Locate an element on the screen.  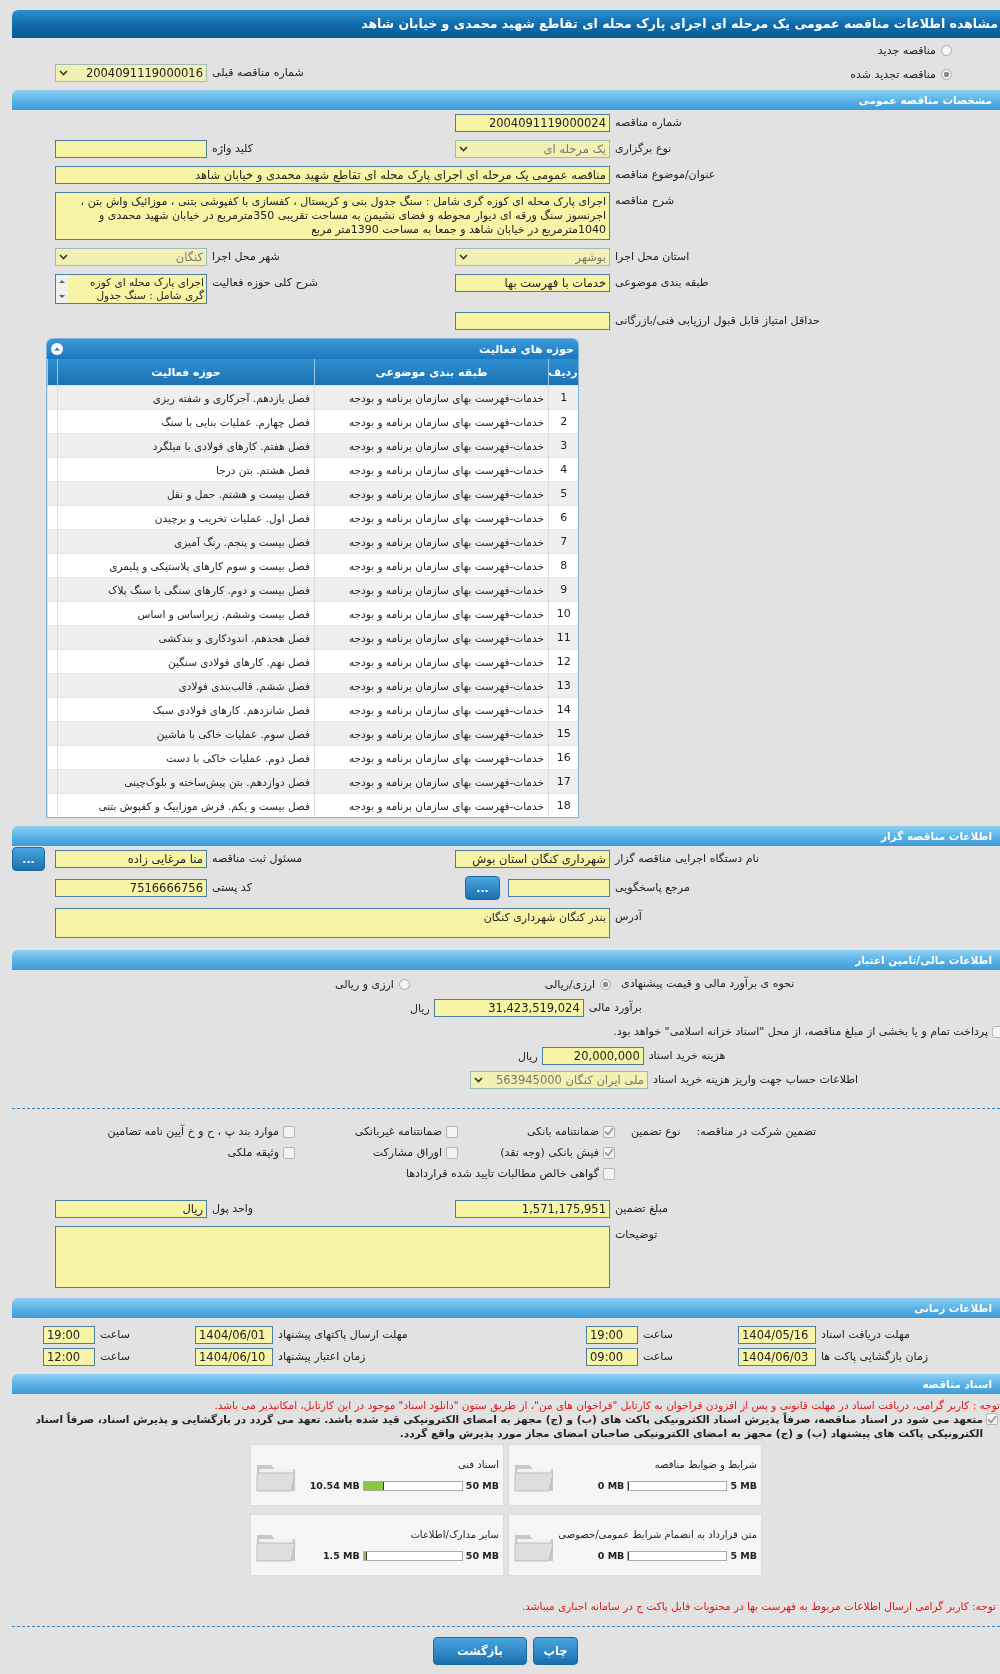
commitment-text: متعهد می شود در اسناد مناقصه، صرفاً پذیرش اسناد الکترونیکی پاکت های (ب) و (ج) مجهز به امضای الکترونیکی قید شده باشد. تعهد می گردد در بازگشایی و پذیرش اسناد، صرفاً اسناد الکترونیکی پاکت های پیشنهاد (ب) و (ج) مجهز به امضای الکترونیکی صاحبان امضای مجاز مورد پذیرش واقع گردد. is located at coordinates (508, 1426).